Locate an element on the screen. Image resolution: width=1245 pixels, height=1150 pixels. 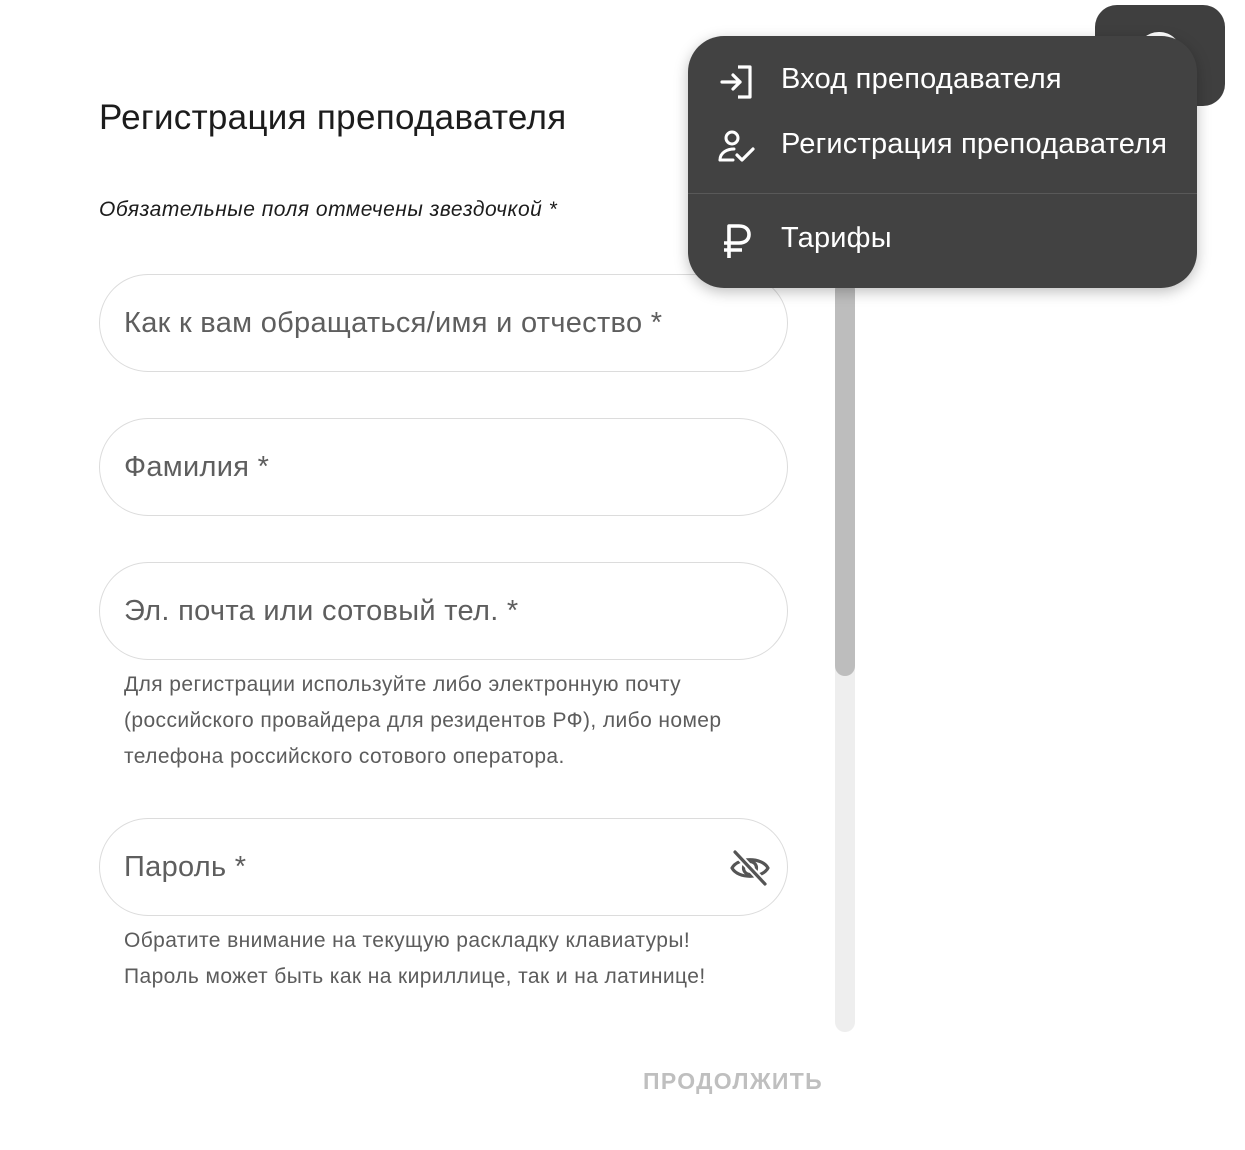
menu-item-label: Регистрация преподавателя is located at coordinates (974, 144).